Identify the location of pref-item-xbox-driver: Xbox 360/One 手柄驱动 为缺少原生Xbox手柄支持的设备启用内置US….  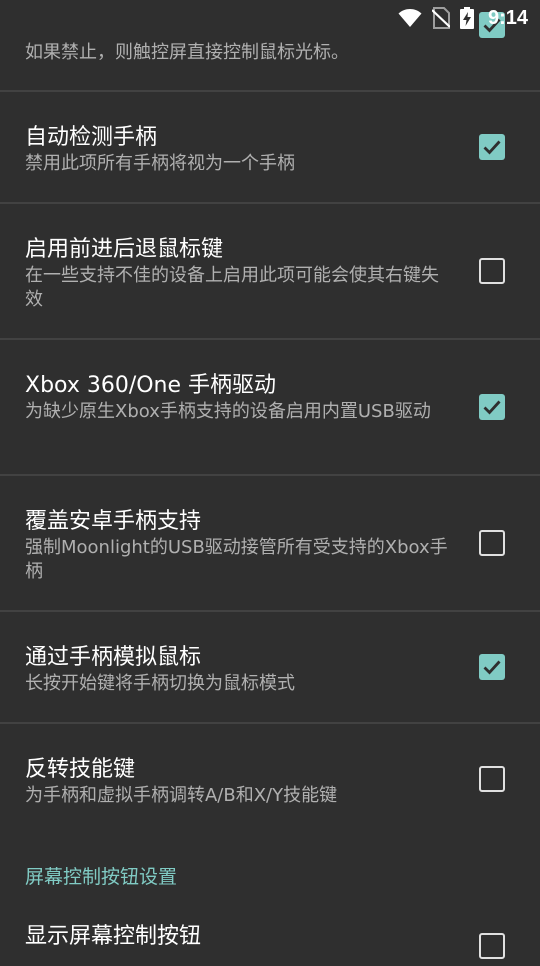
(270, 408).